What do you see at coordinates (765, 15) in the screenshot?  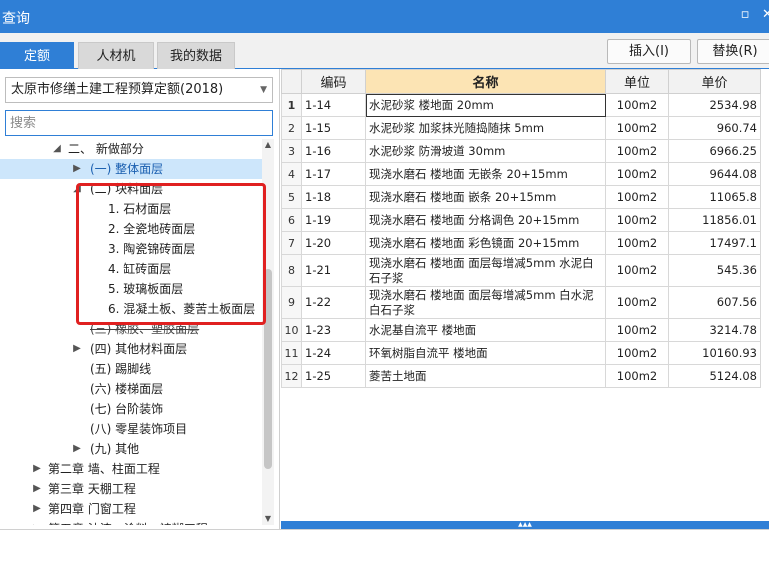 I see `close-icon: ✕` at bounding box center [765, 15].